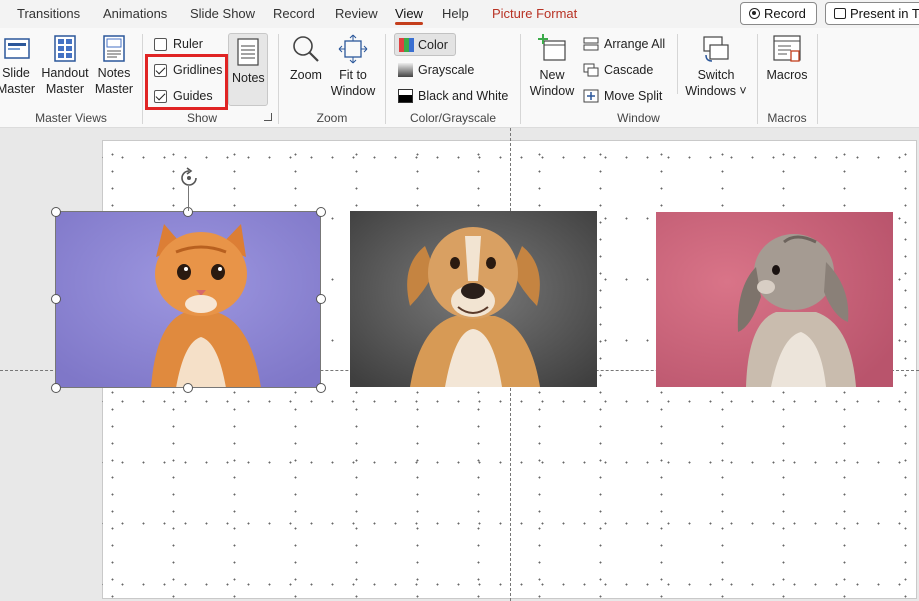 This screenshot has width=919, height=601. What do you see at coordinates (552, 91) in the screenshot?
I see `new-window-label-2: Window` at bounding box center [552, 91].